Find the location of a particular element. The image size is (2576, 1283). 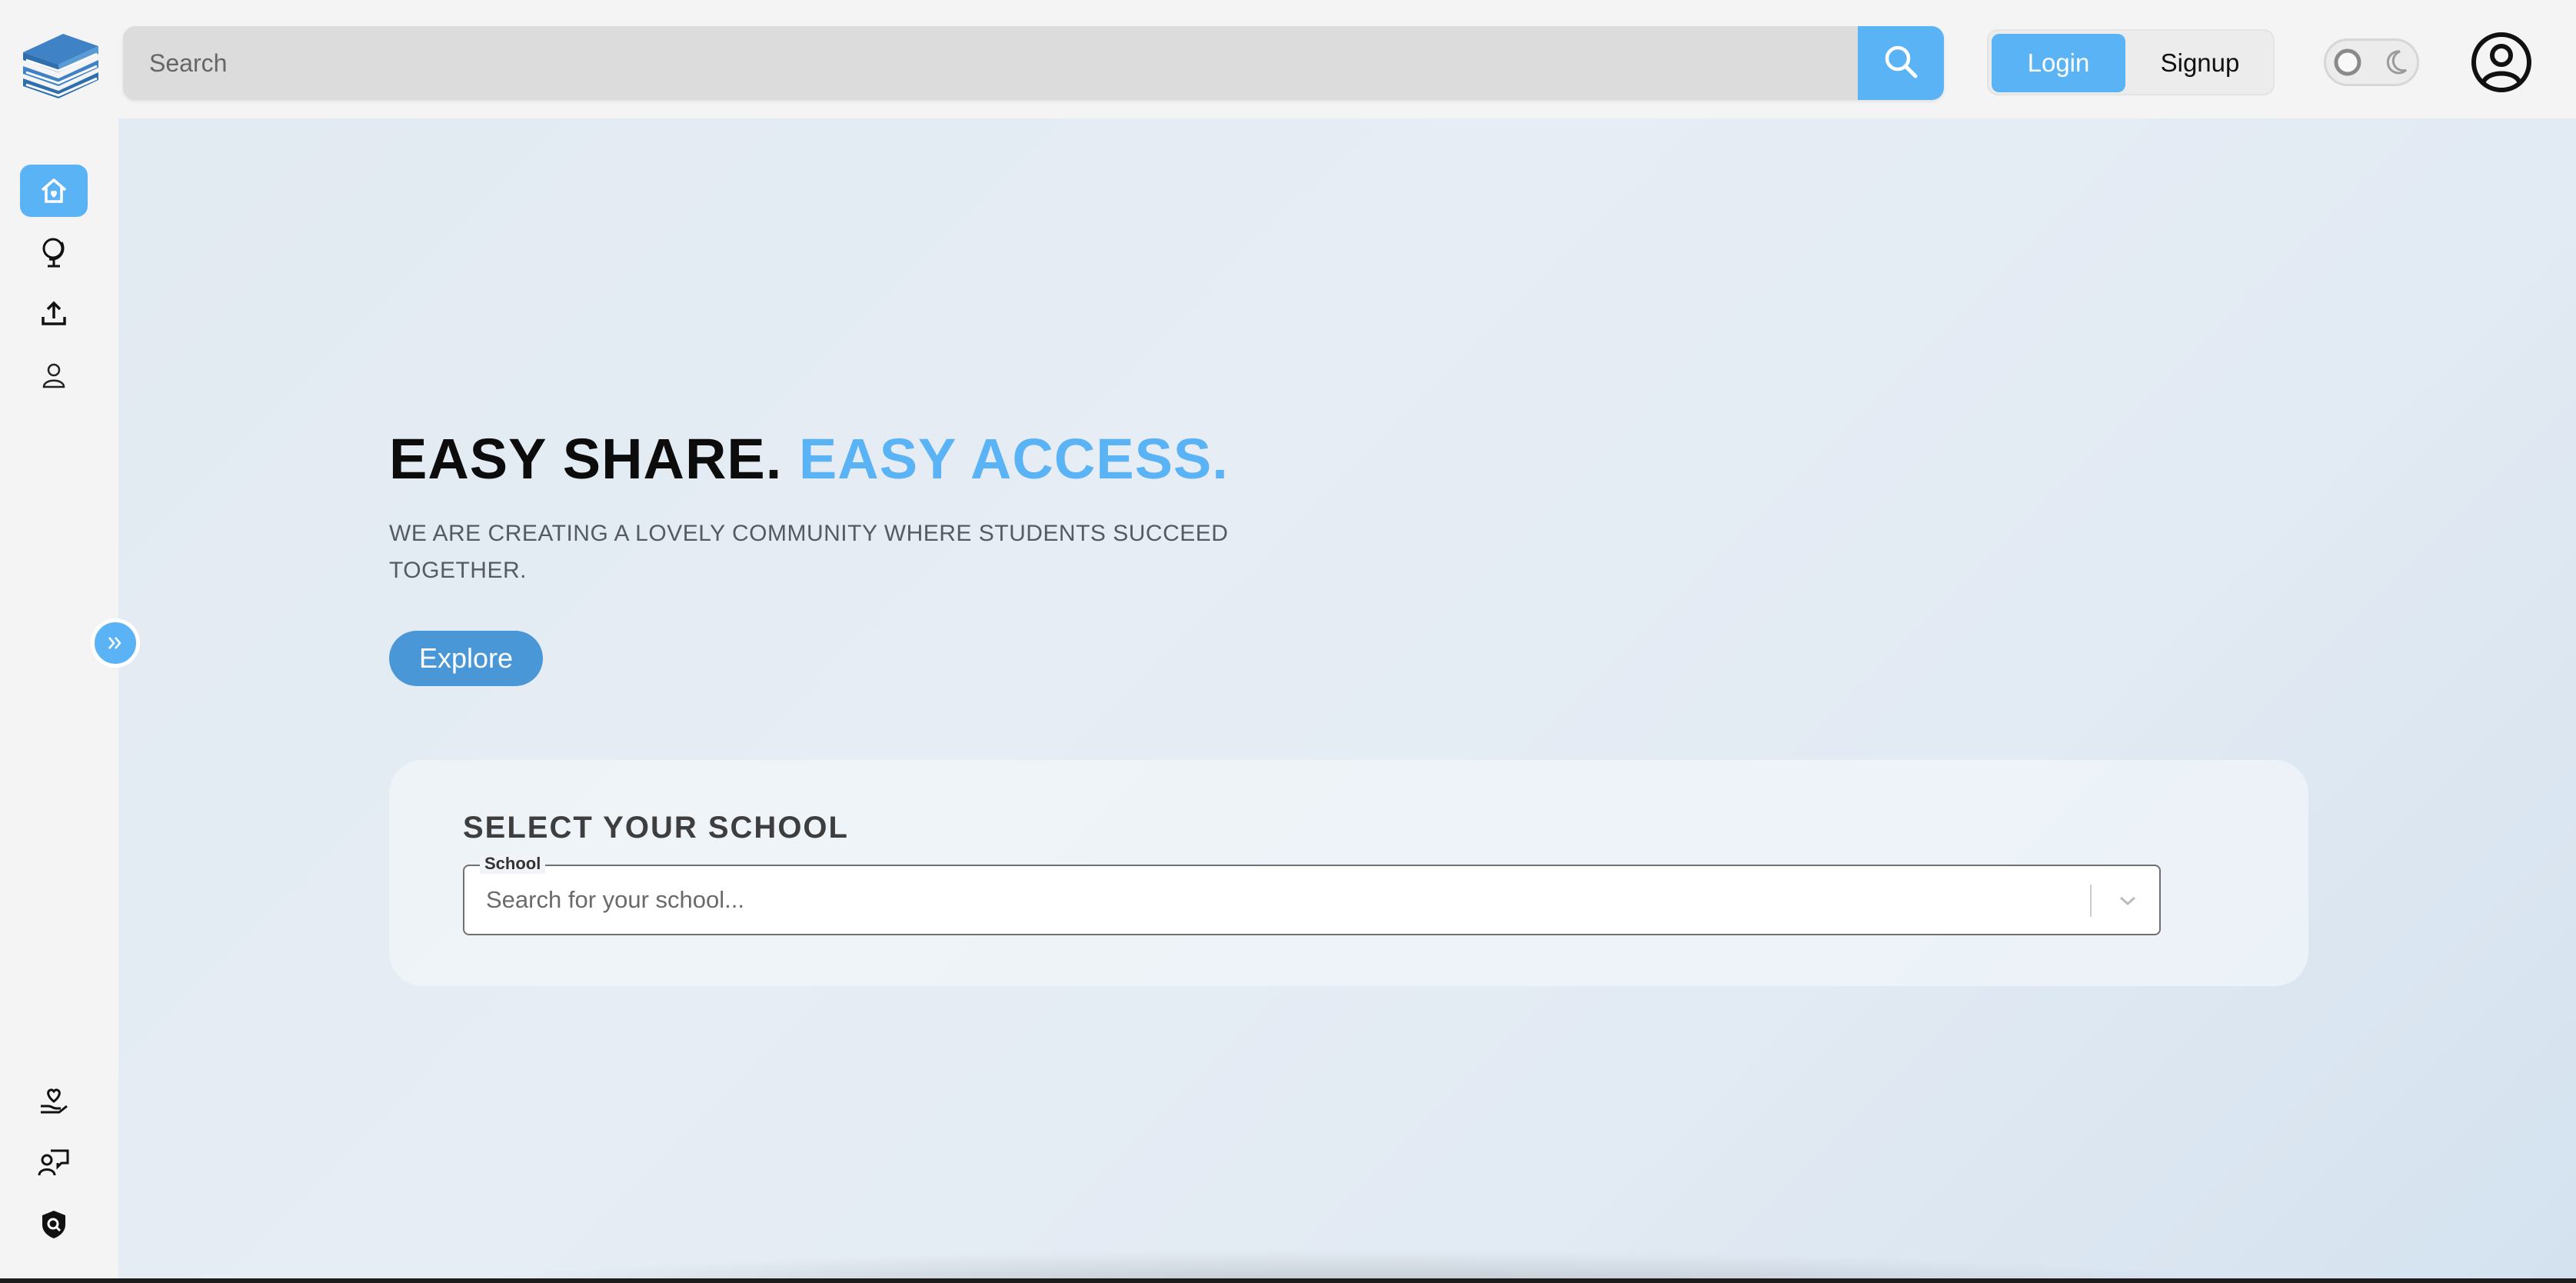

signup-button: Signup is located at coordinates (2199, 63).